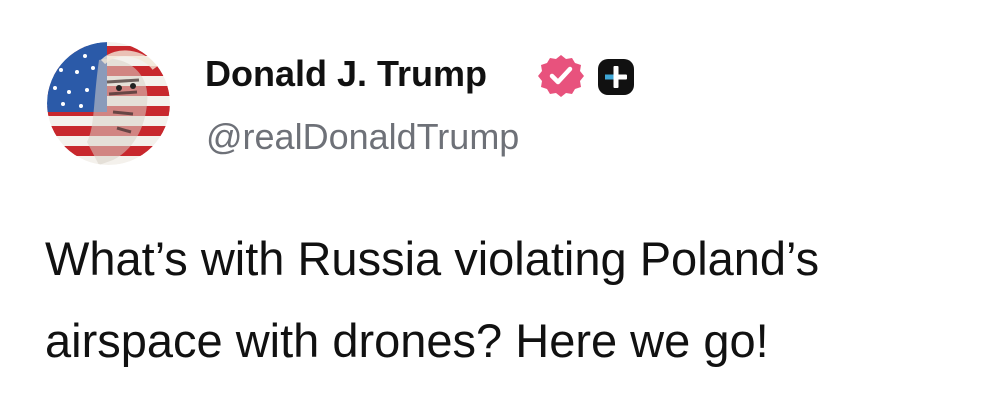 The height and width of the screenshot is (400, 1000). I want to click on subscription-plus-icon, so click(616, 77).